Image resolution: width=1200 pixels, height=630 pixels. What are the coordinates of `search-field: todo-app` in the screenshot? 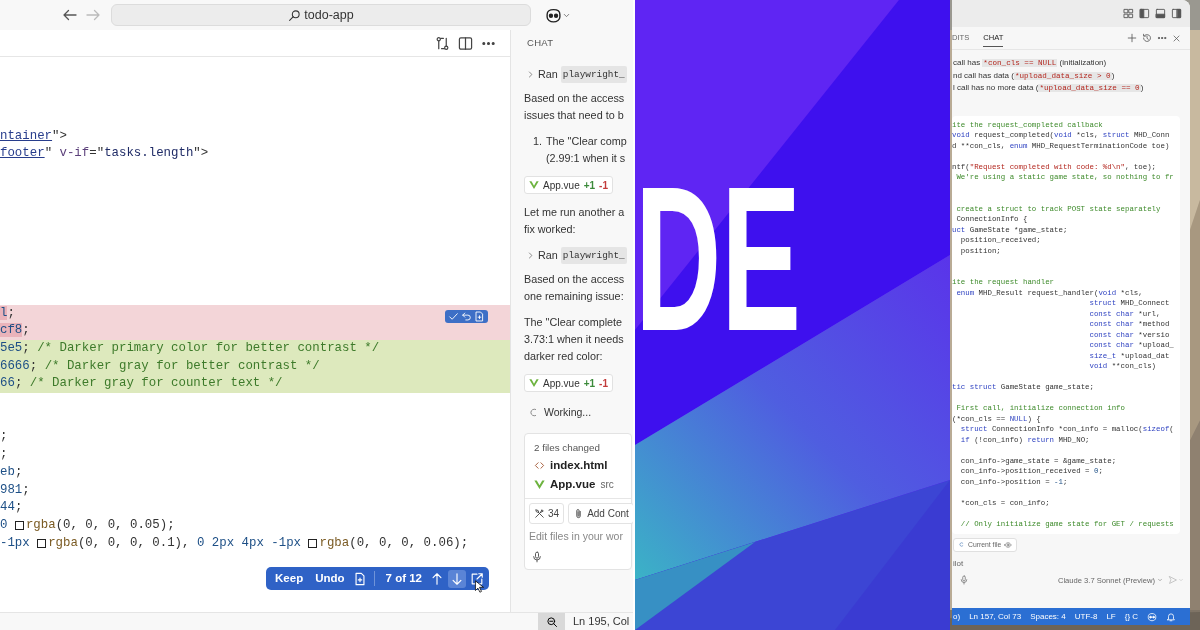 It's located at (321, 15).